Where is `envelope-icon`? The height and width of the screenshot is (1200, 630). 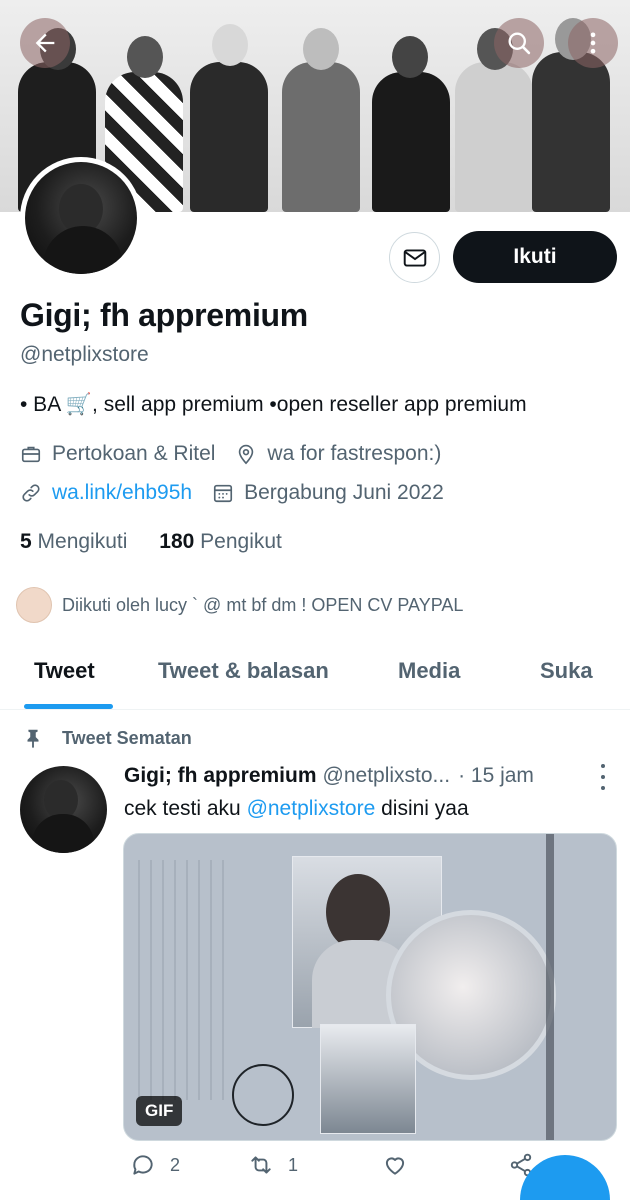
envelope-icon is located at coordinates (414, 257).